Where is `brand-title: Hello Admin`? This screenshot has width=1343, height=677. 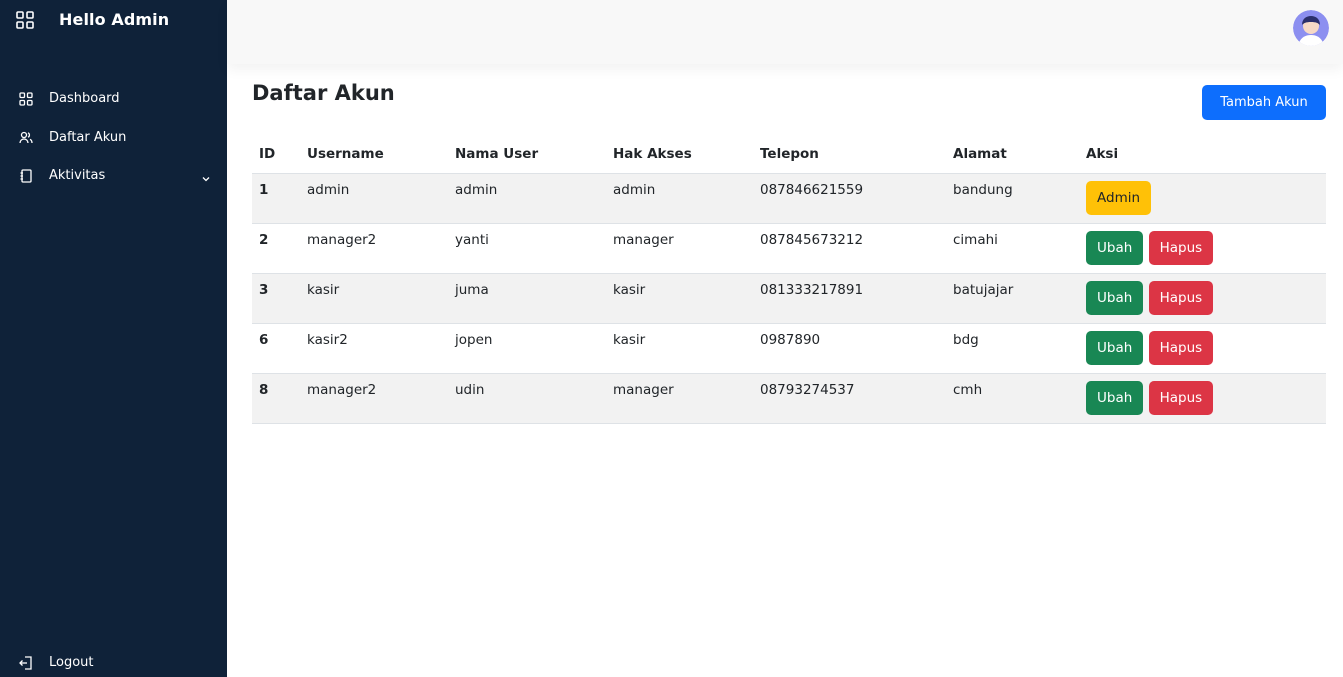
brand-title: Hello Admin is located at coordinates (114, 19).